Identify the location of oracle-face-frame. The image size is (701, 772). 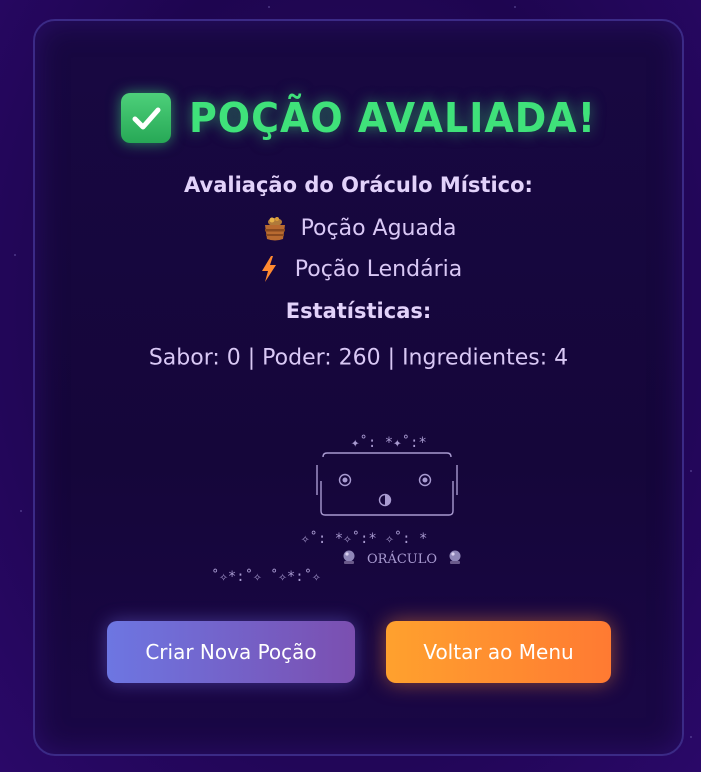
(387, 484).